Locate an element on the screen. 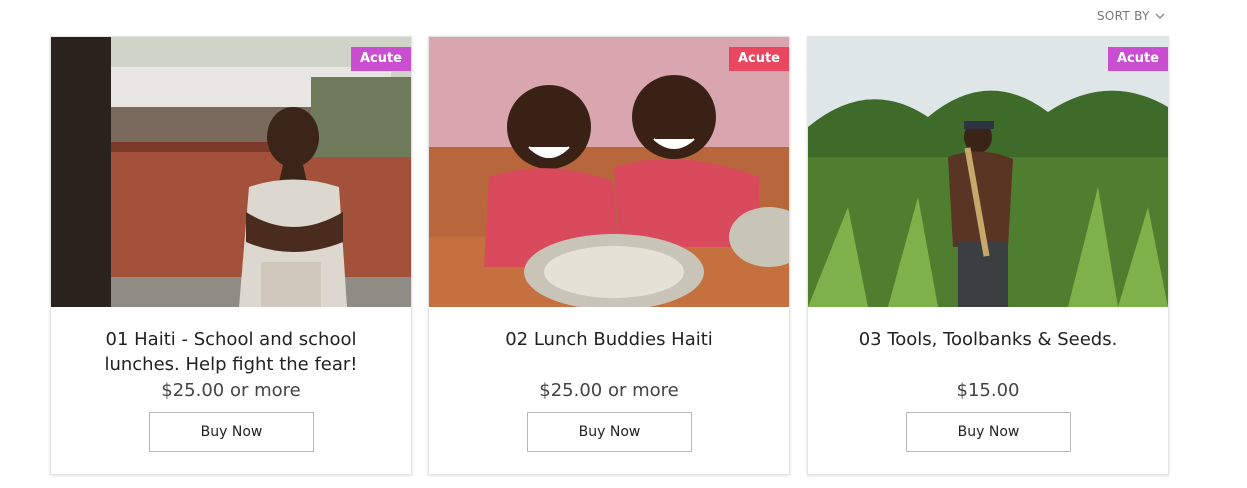 The image size is (1247, 488). product-price: $15.00 is located at coordinates (988, 391).